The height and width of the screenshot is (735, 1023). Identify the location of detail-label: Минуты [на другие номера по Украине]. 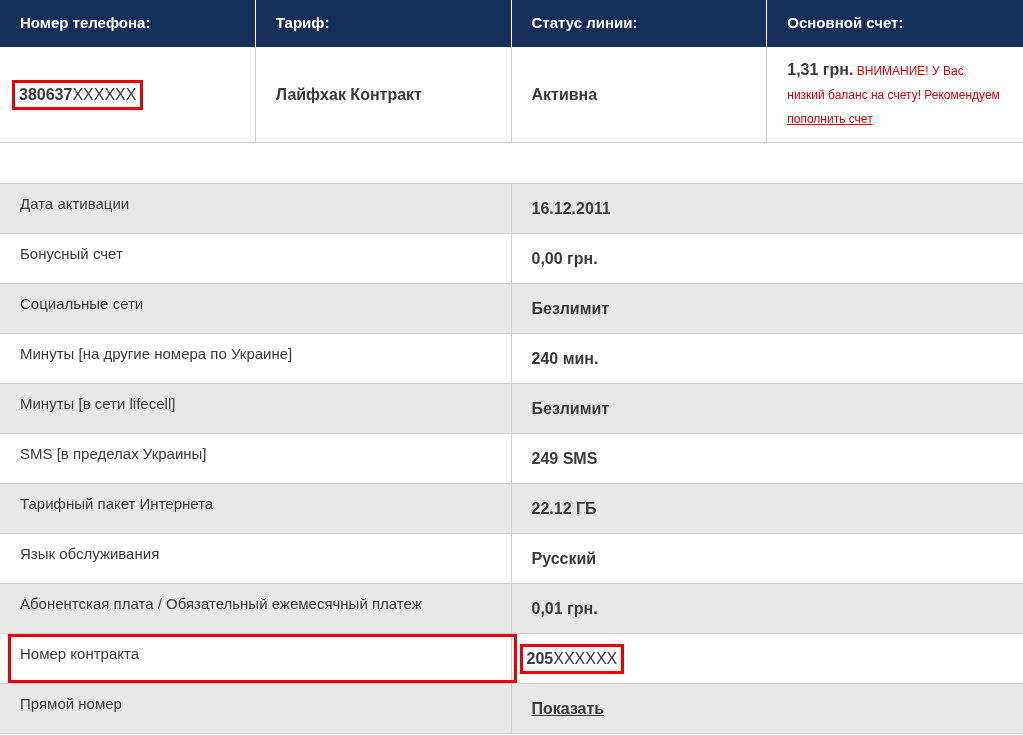
(156, 354).